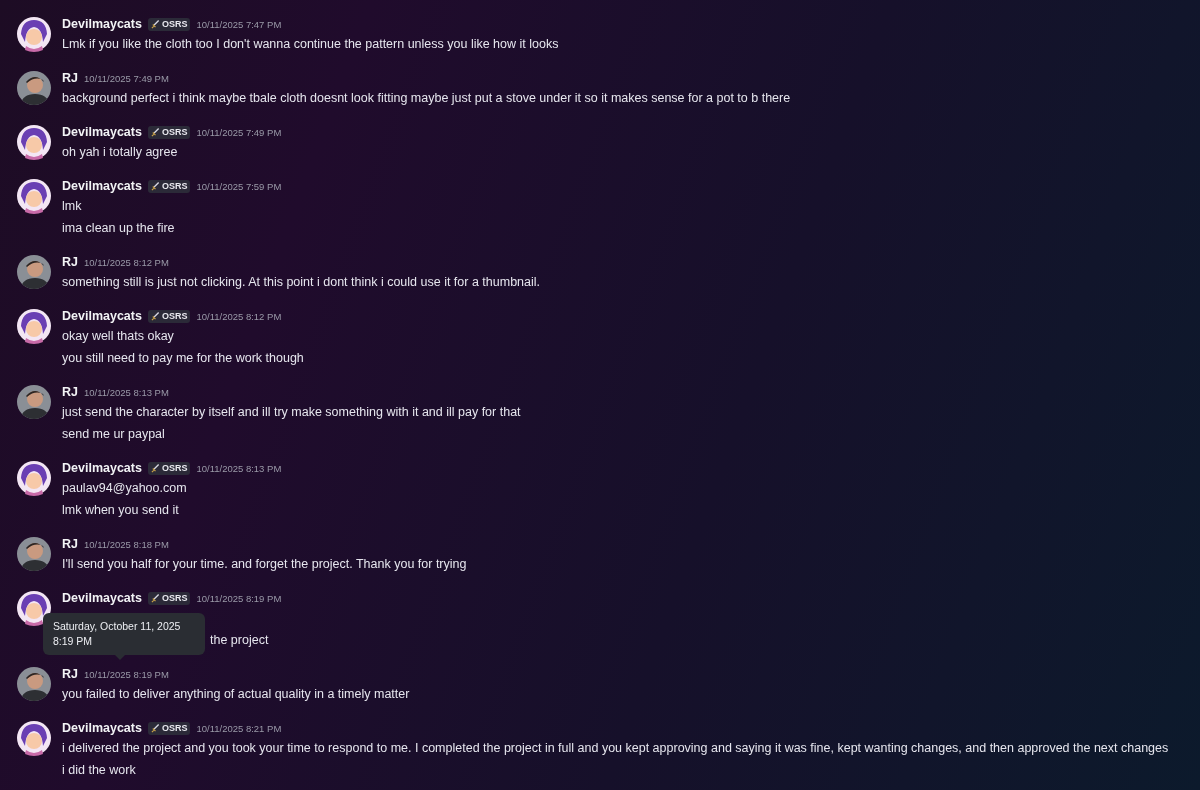  What do you see at coordinates (124, 488) in the screenshot?
I see `message-text: paulav94@yahoo.com` at bounding box center [124, 488].